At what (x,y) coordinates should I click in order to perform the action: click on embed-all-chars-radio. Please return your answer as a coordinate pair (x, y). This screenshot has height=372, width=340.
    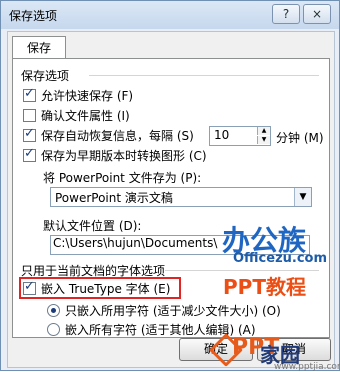
    Looking at the image, I should click on (53, 329).